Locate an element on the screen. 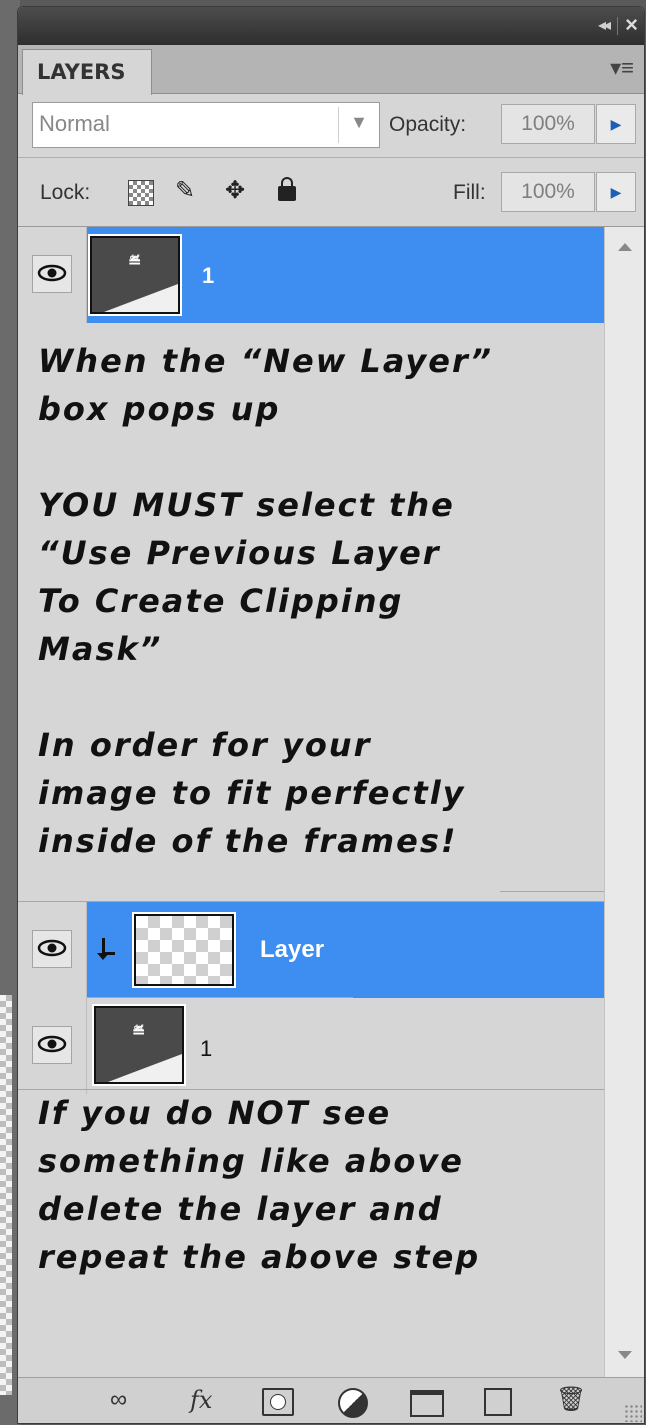  fx-icon: fx is located at coordinates (201, 1400).